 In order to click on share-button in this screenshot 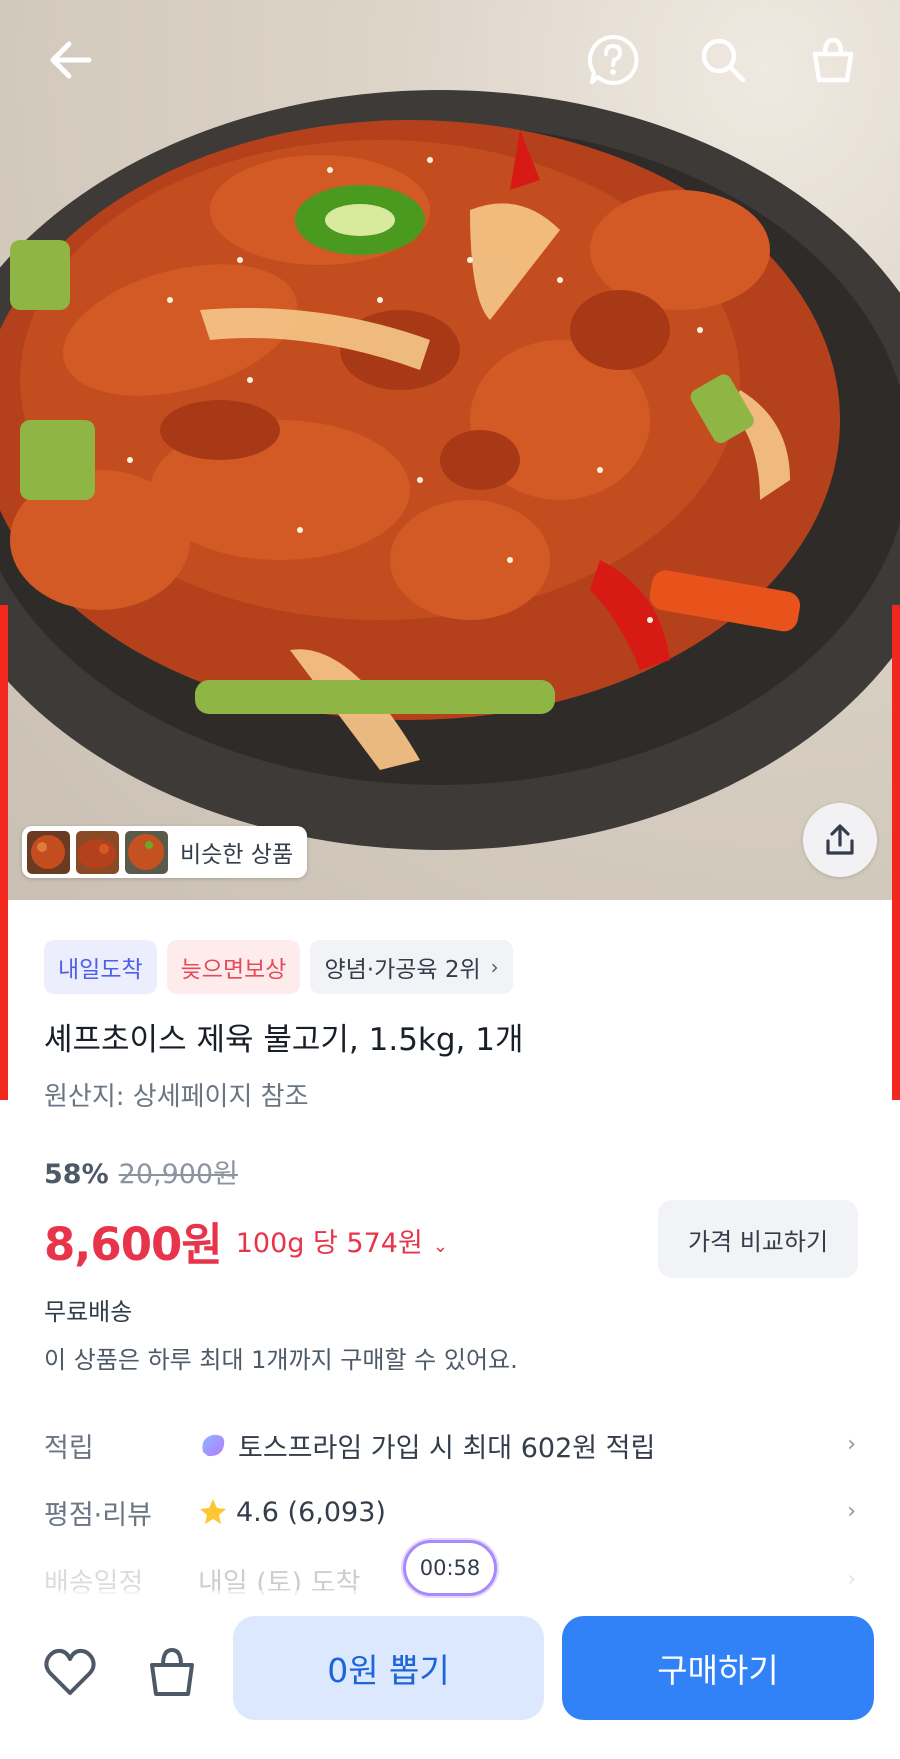, I will do `click(840, 840)`.